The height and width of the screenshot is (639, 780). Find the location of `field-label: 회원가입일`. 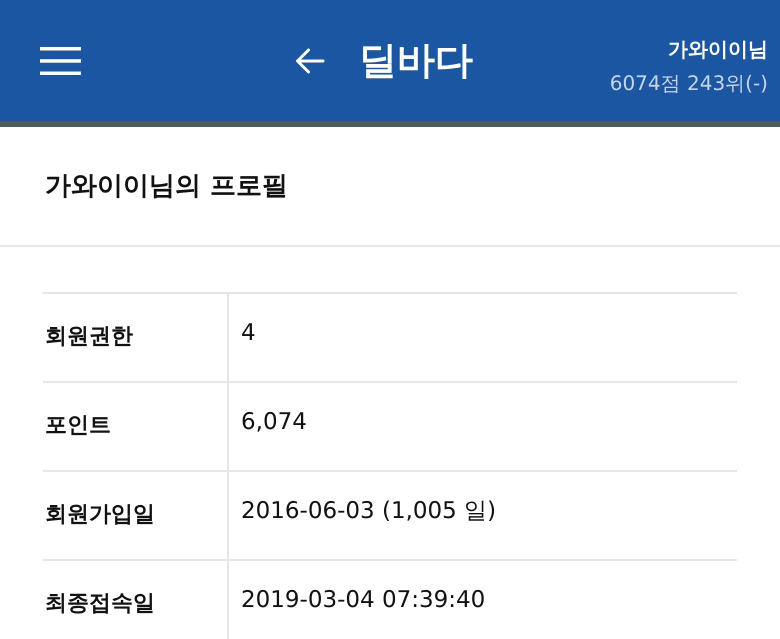

field-label: 회원가입일 is located at coordinates (136, 515).